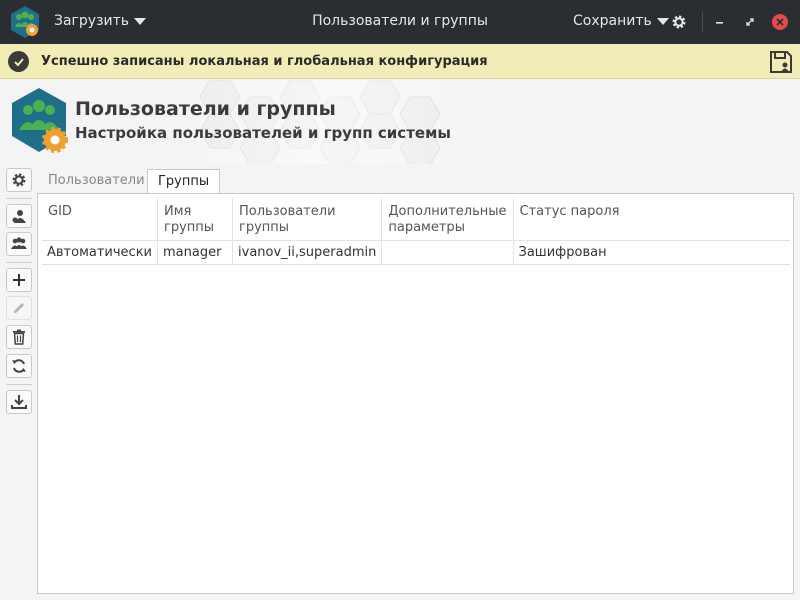  I want to click on column-header-group-name: Имя группы, so click(195, 219).